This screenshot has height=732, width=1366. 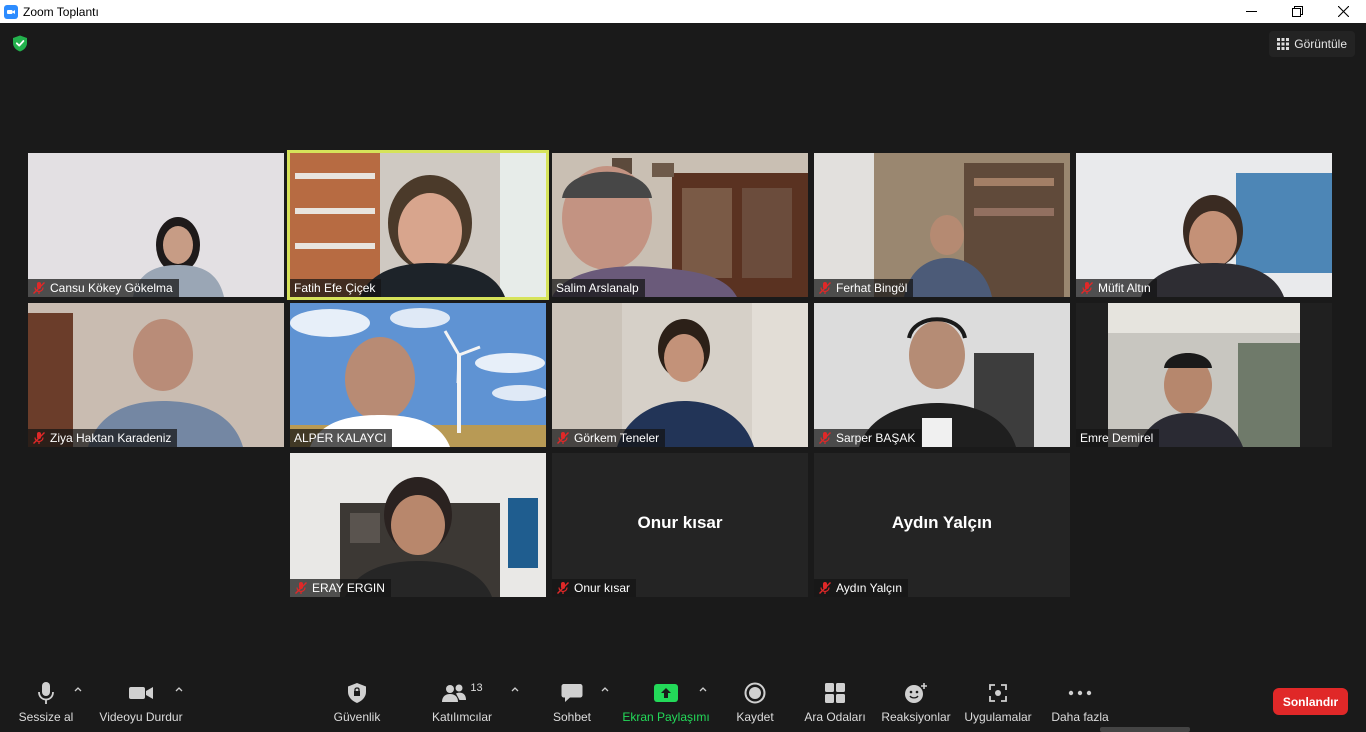 What do you see at coordinates (572, 693) in the screenshot?
I see `chat-bubble-icon` at bounding box center [572, 693].